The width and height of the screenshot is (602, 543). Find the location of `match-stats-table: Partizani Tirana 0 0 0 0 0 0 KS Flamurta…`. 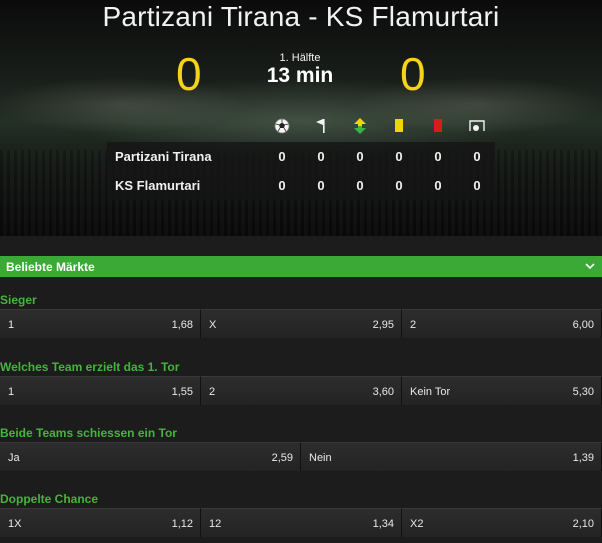

match-stats-table: Partizani Tirana 0 0 0 0 0 0 KS Flamurta… is located at coordinates (301, 171).